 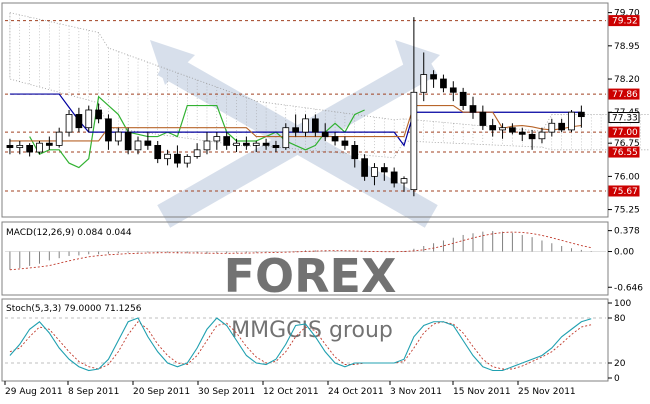 I want to click on y-tick-label: 76.00, so click(x=627, y=177).